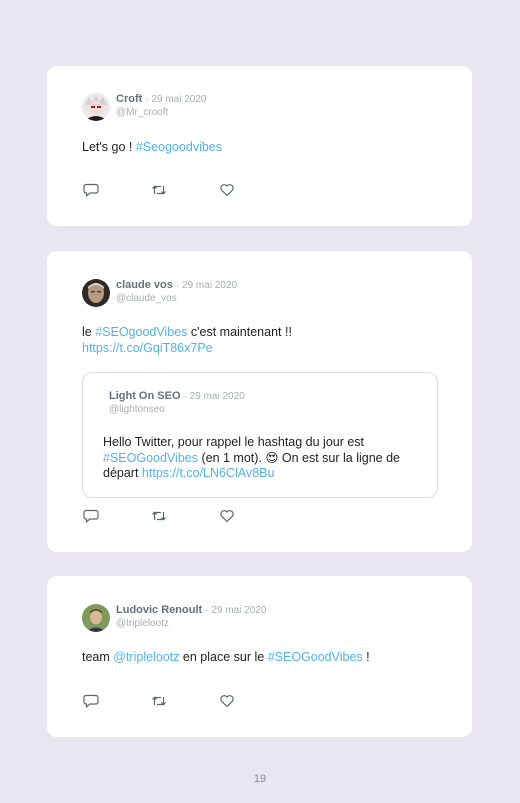  I want to click on url-link: https://t.co/LN6ClAv8Bu, so click(208, 473).